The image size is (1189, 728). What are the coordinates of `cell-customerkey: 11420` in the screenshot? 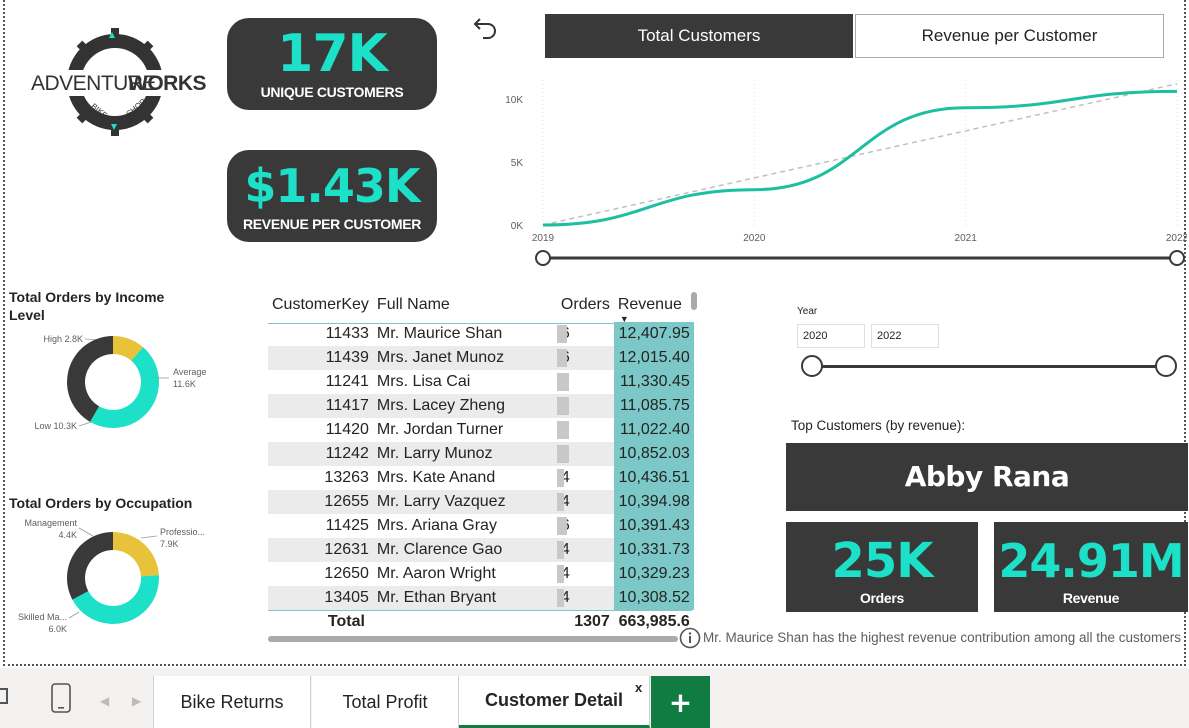 It's located at (320, 430).